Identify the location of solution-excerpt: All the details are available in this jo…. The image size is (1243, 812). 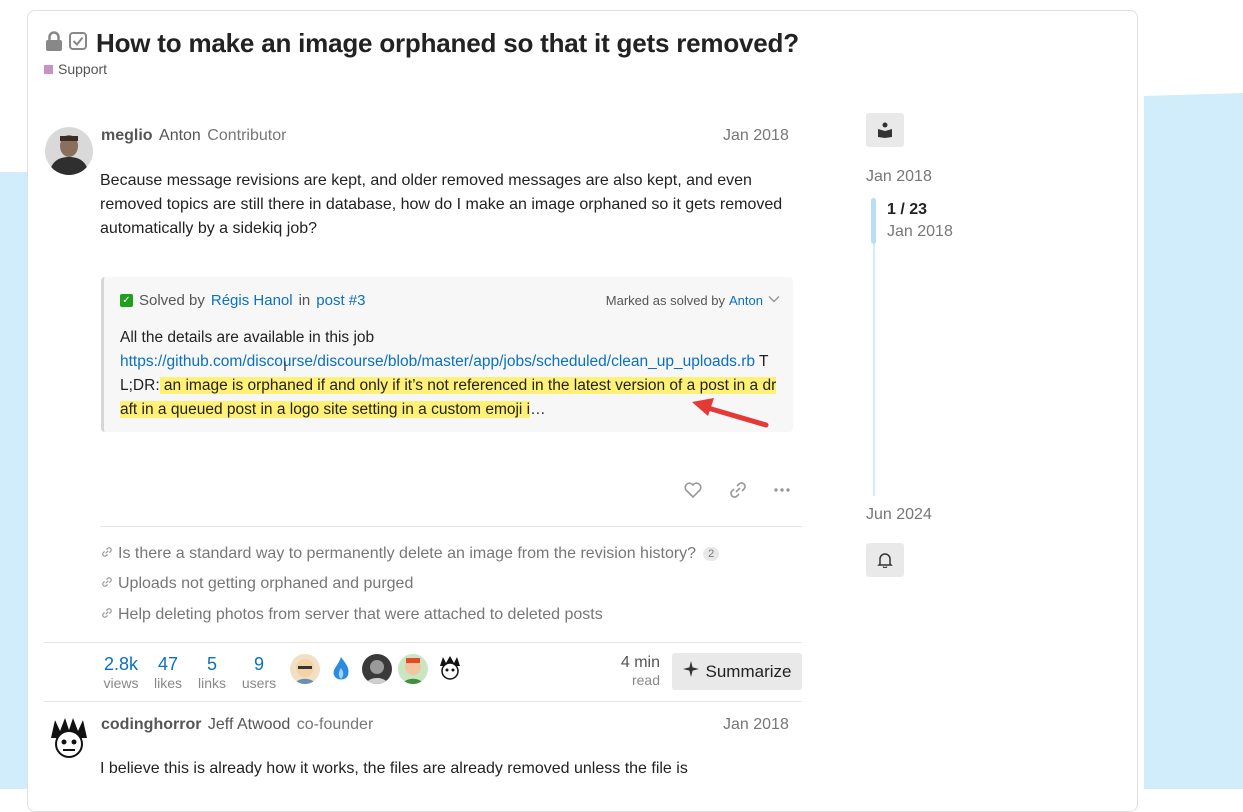
(450, 374).